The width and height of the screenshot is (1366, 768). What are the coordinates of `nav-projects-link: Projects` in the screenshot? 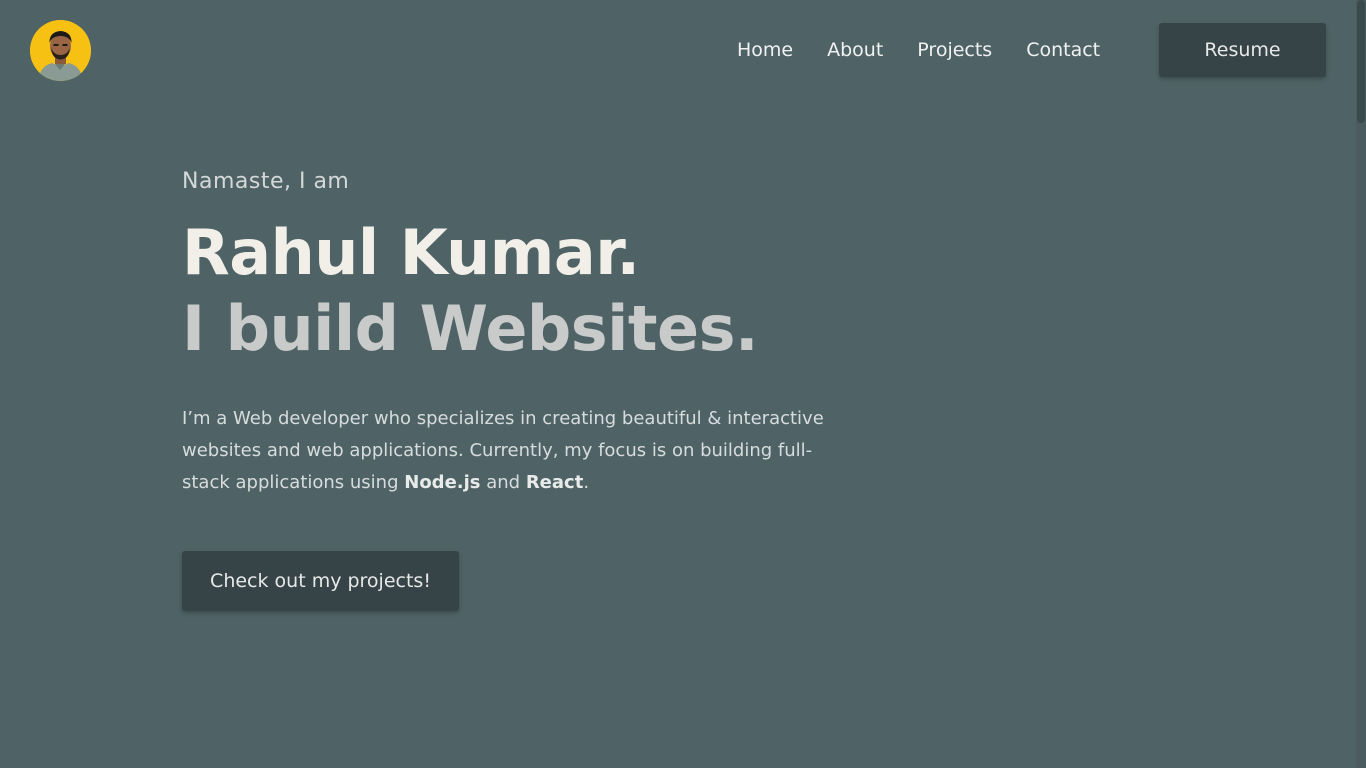 It's located at (954, 50).